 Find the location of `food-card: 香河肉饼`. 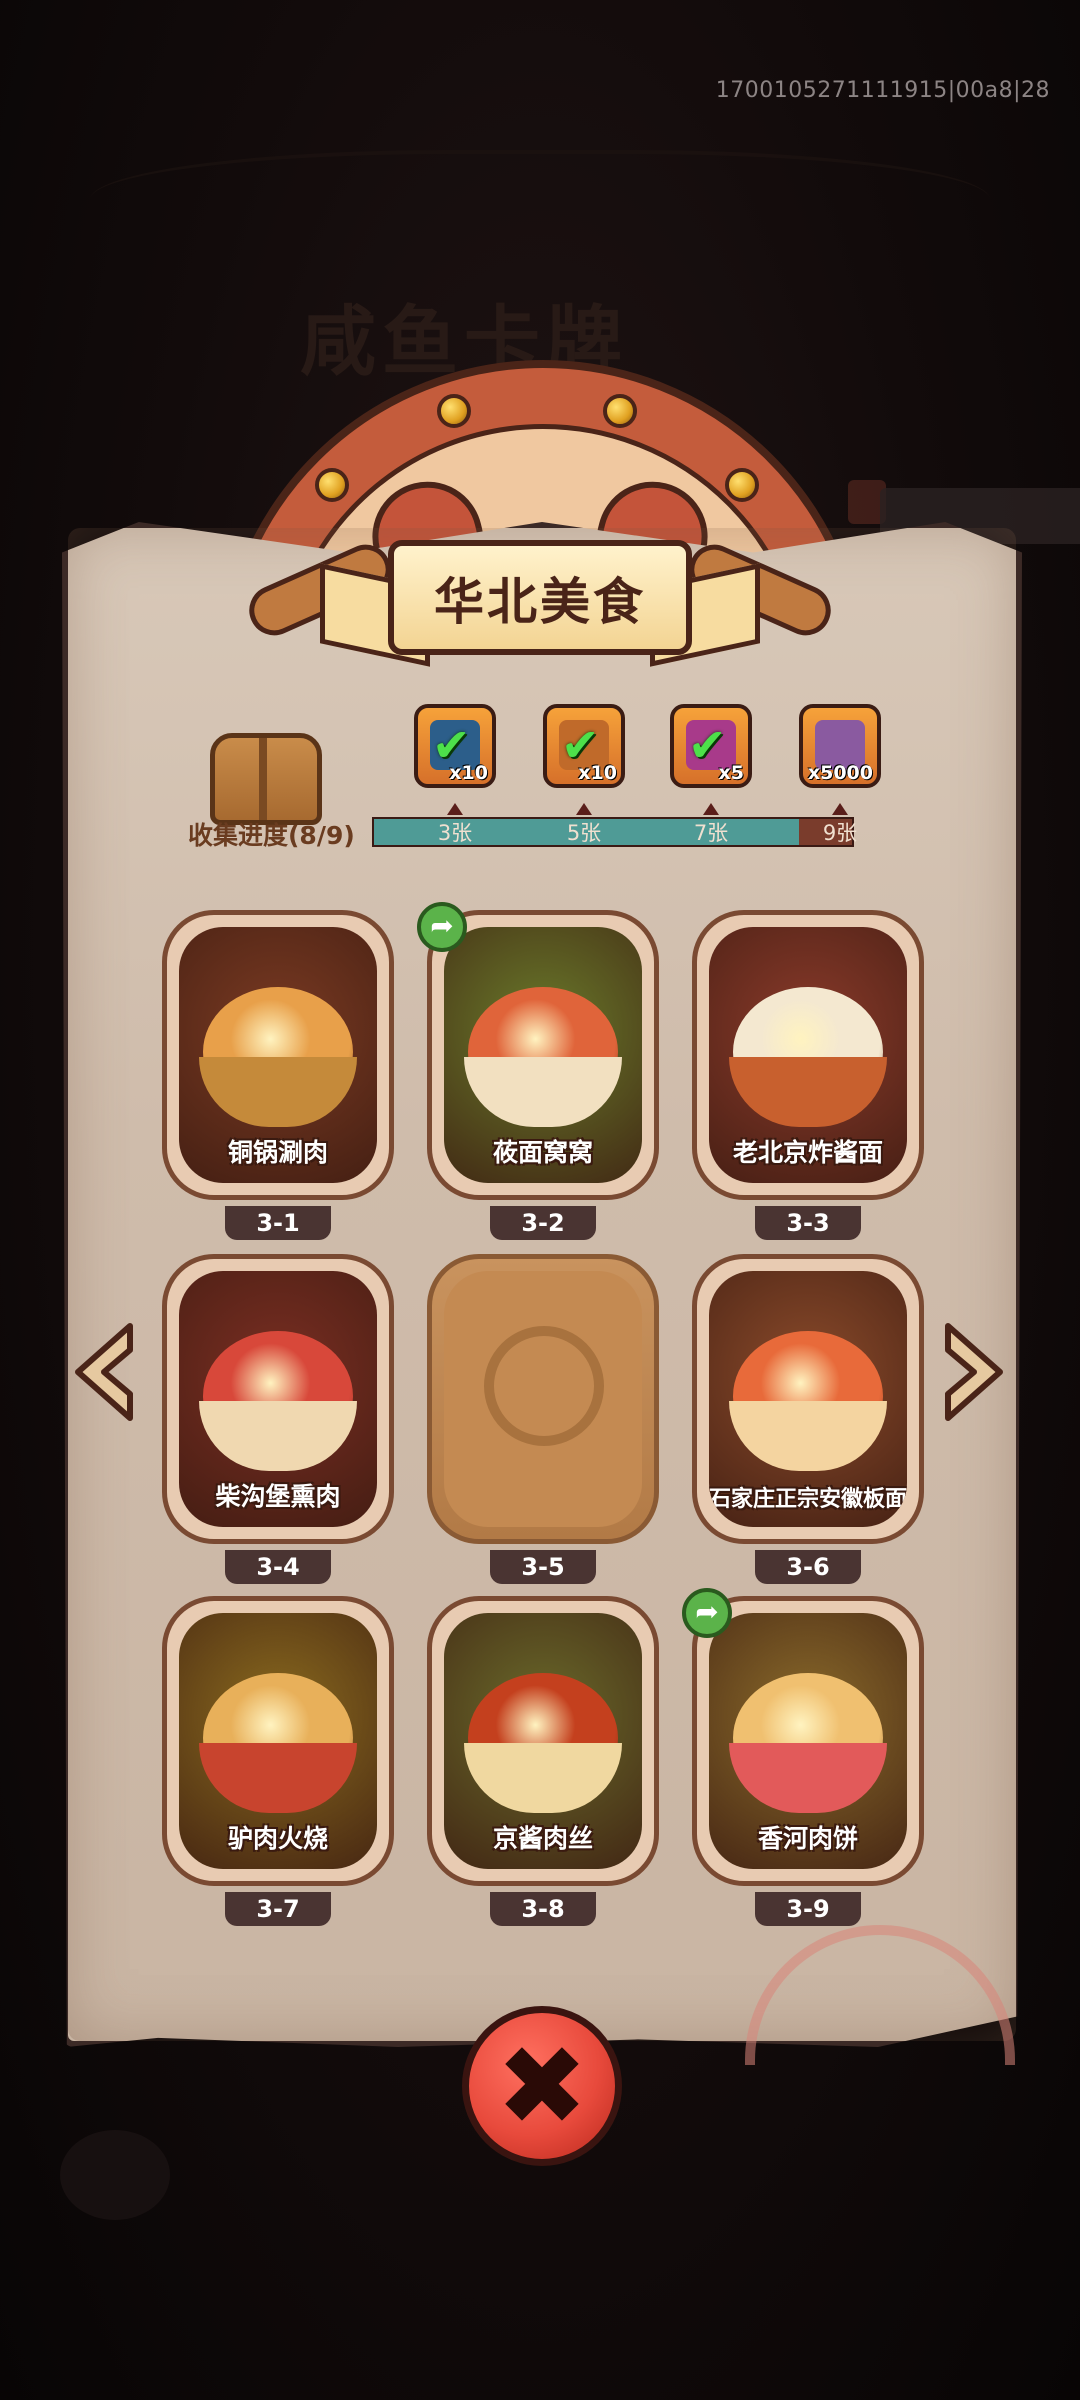

food-card: 香河肉饼 is located at coordinates (808, 1741).